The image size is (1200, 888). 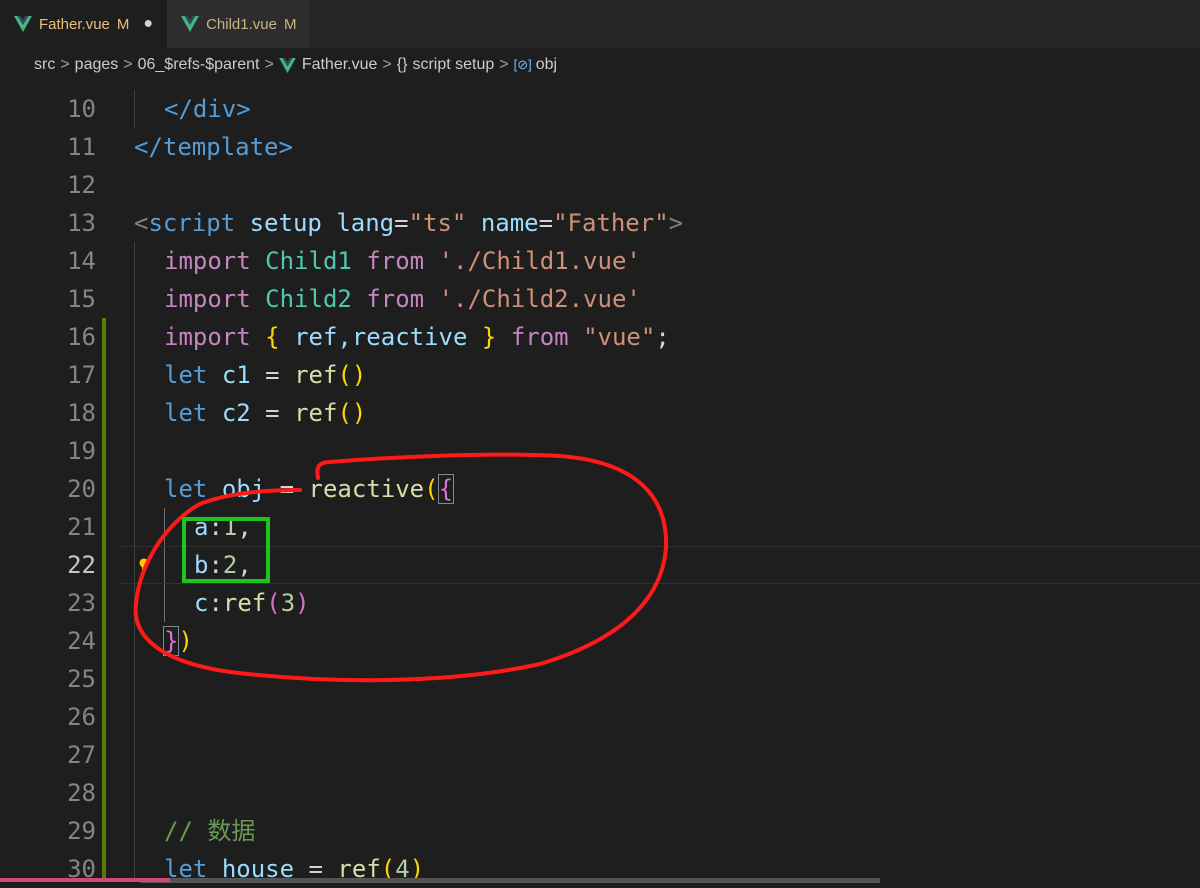 I want to click on line-number: 29, so click(x=81, y=831).